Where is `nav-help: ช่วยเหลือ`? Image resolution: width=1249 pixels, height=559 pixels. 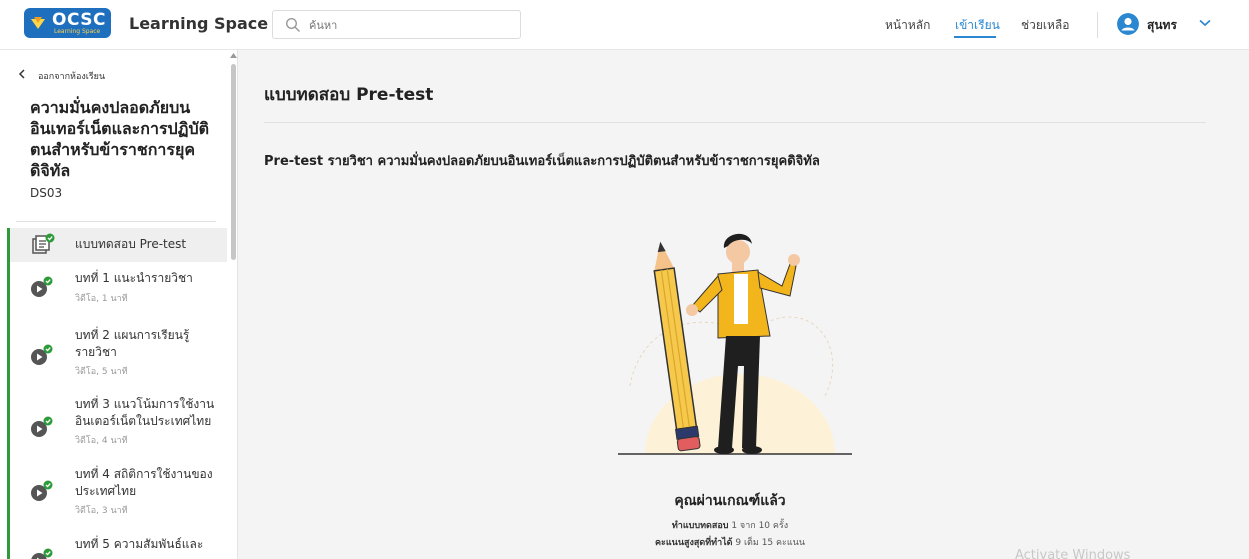
nav-help: ช่วยเหลือ is located at coordinates (1045, 25).